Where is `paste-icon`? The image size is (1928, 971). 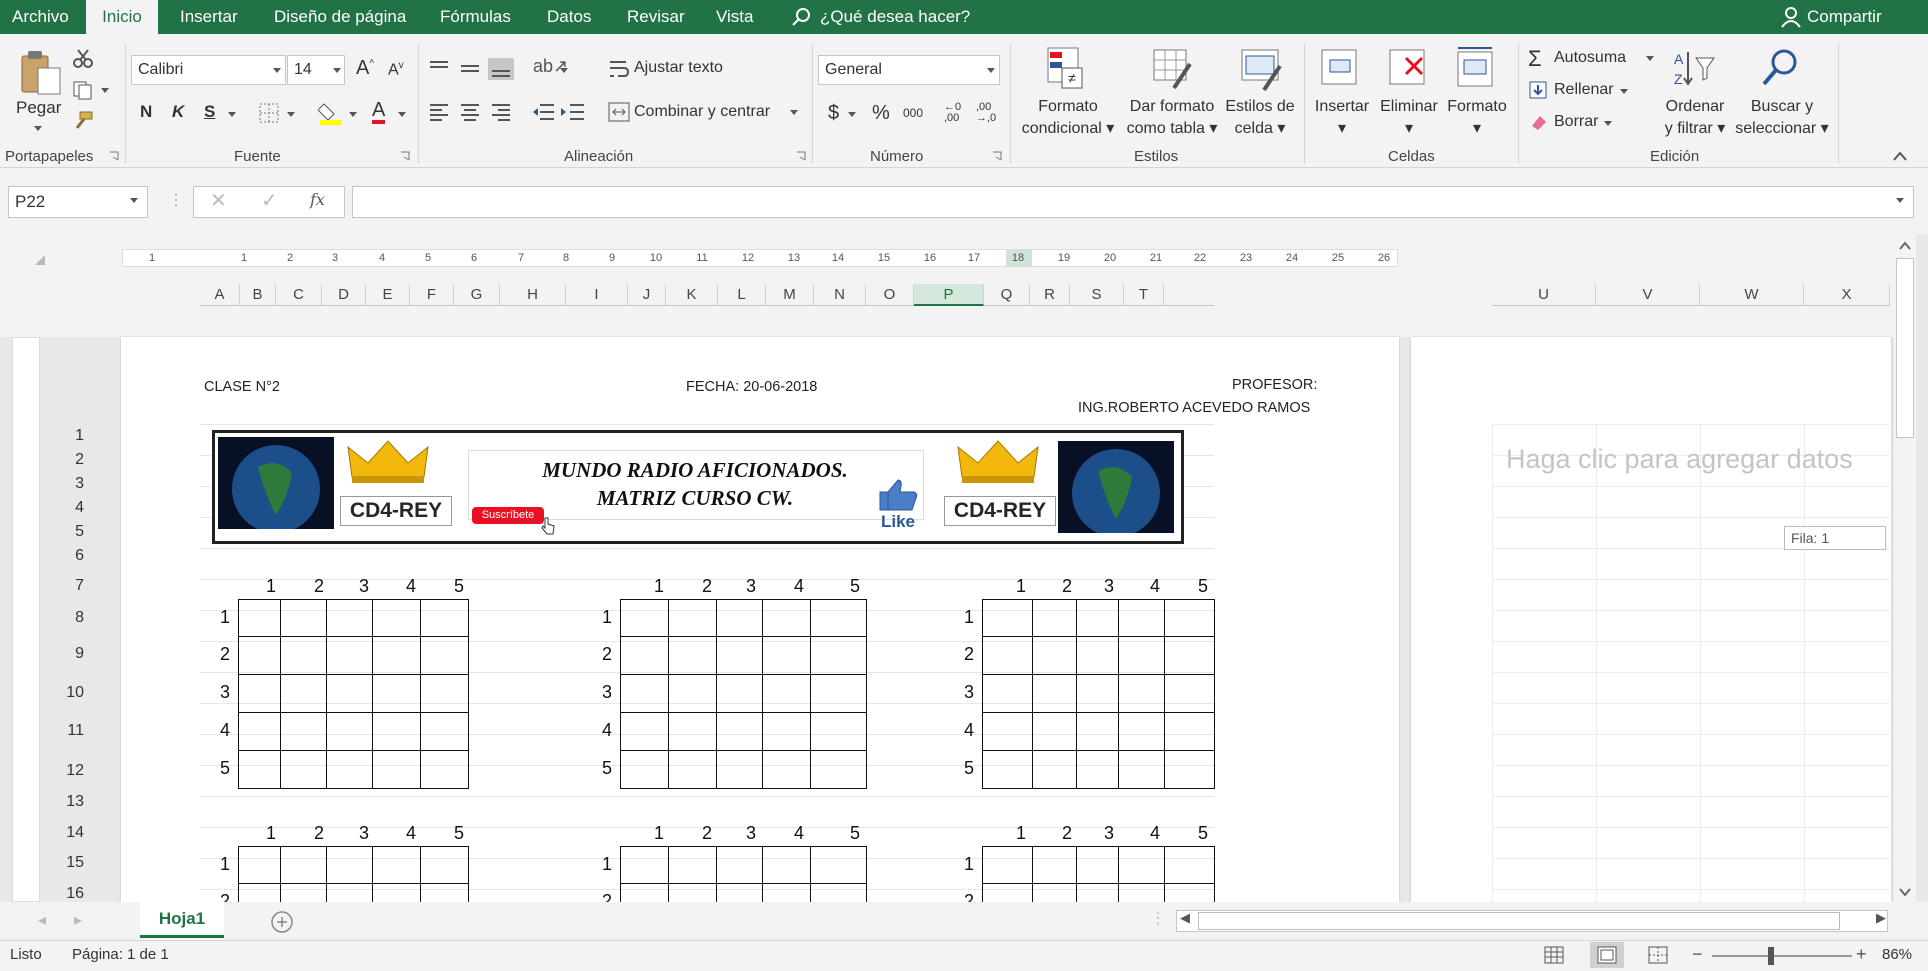 paste-icon is located at coordinates (42, 72).